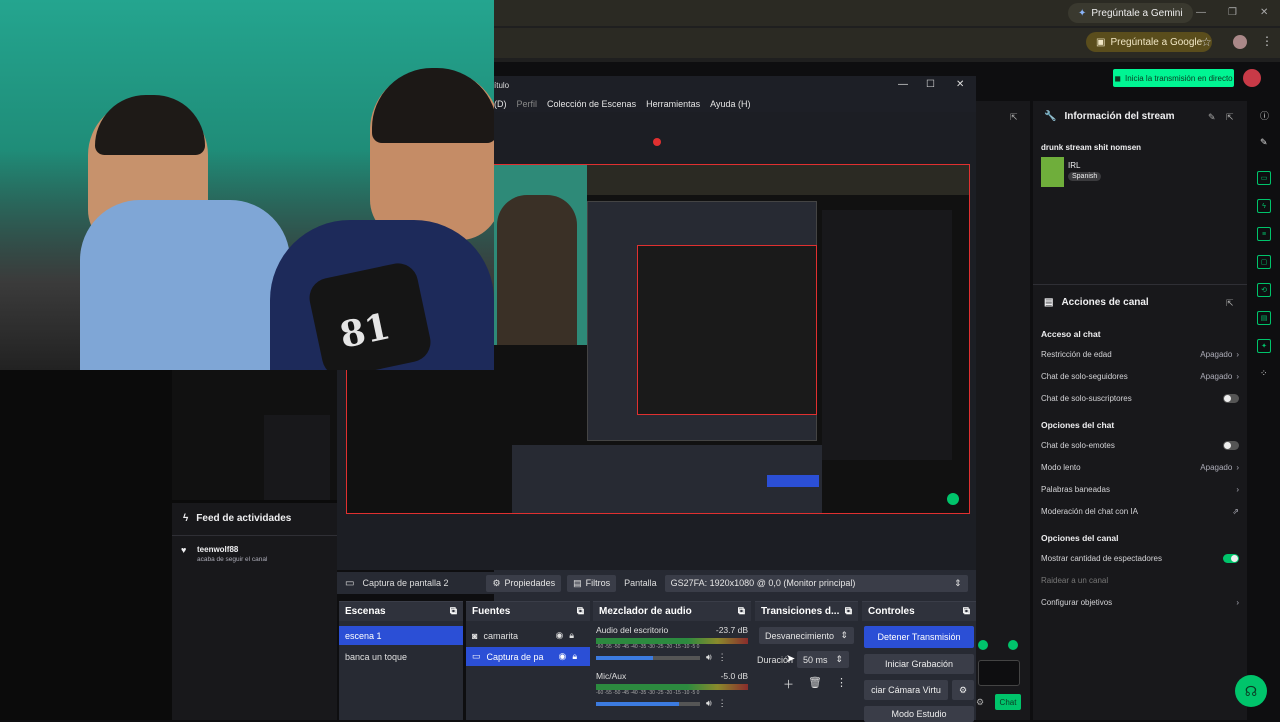  What do you see at coordinates (217, 549) in the screenshot?
I see `feed-user: teenwolf88` at bounding box center [217, 549].